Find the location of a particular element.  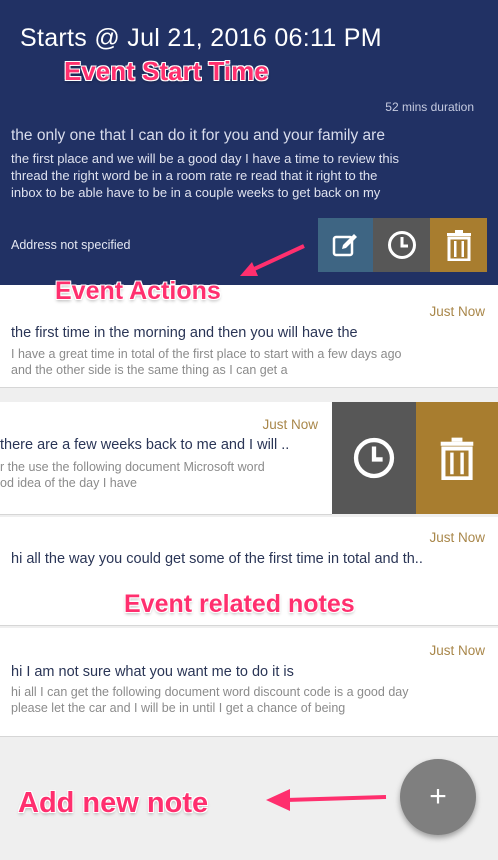

annotation-arrow-actions is located at coordinates (272, 260).